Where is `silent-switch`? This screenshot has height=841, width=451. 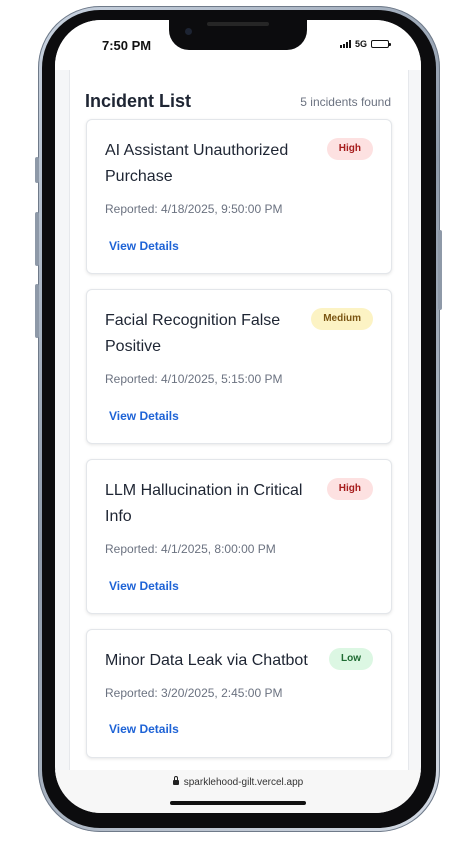 silent-switch is located at coordinates (37, 170).